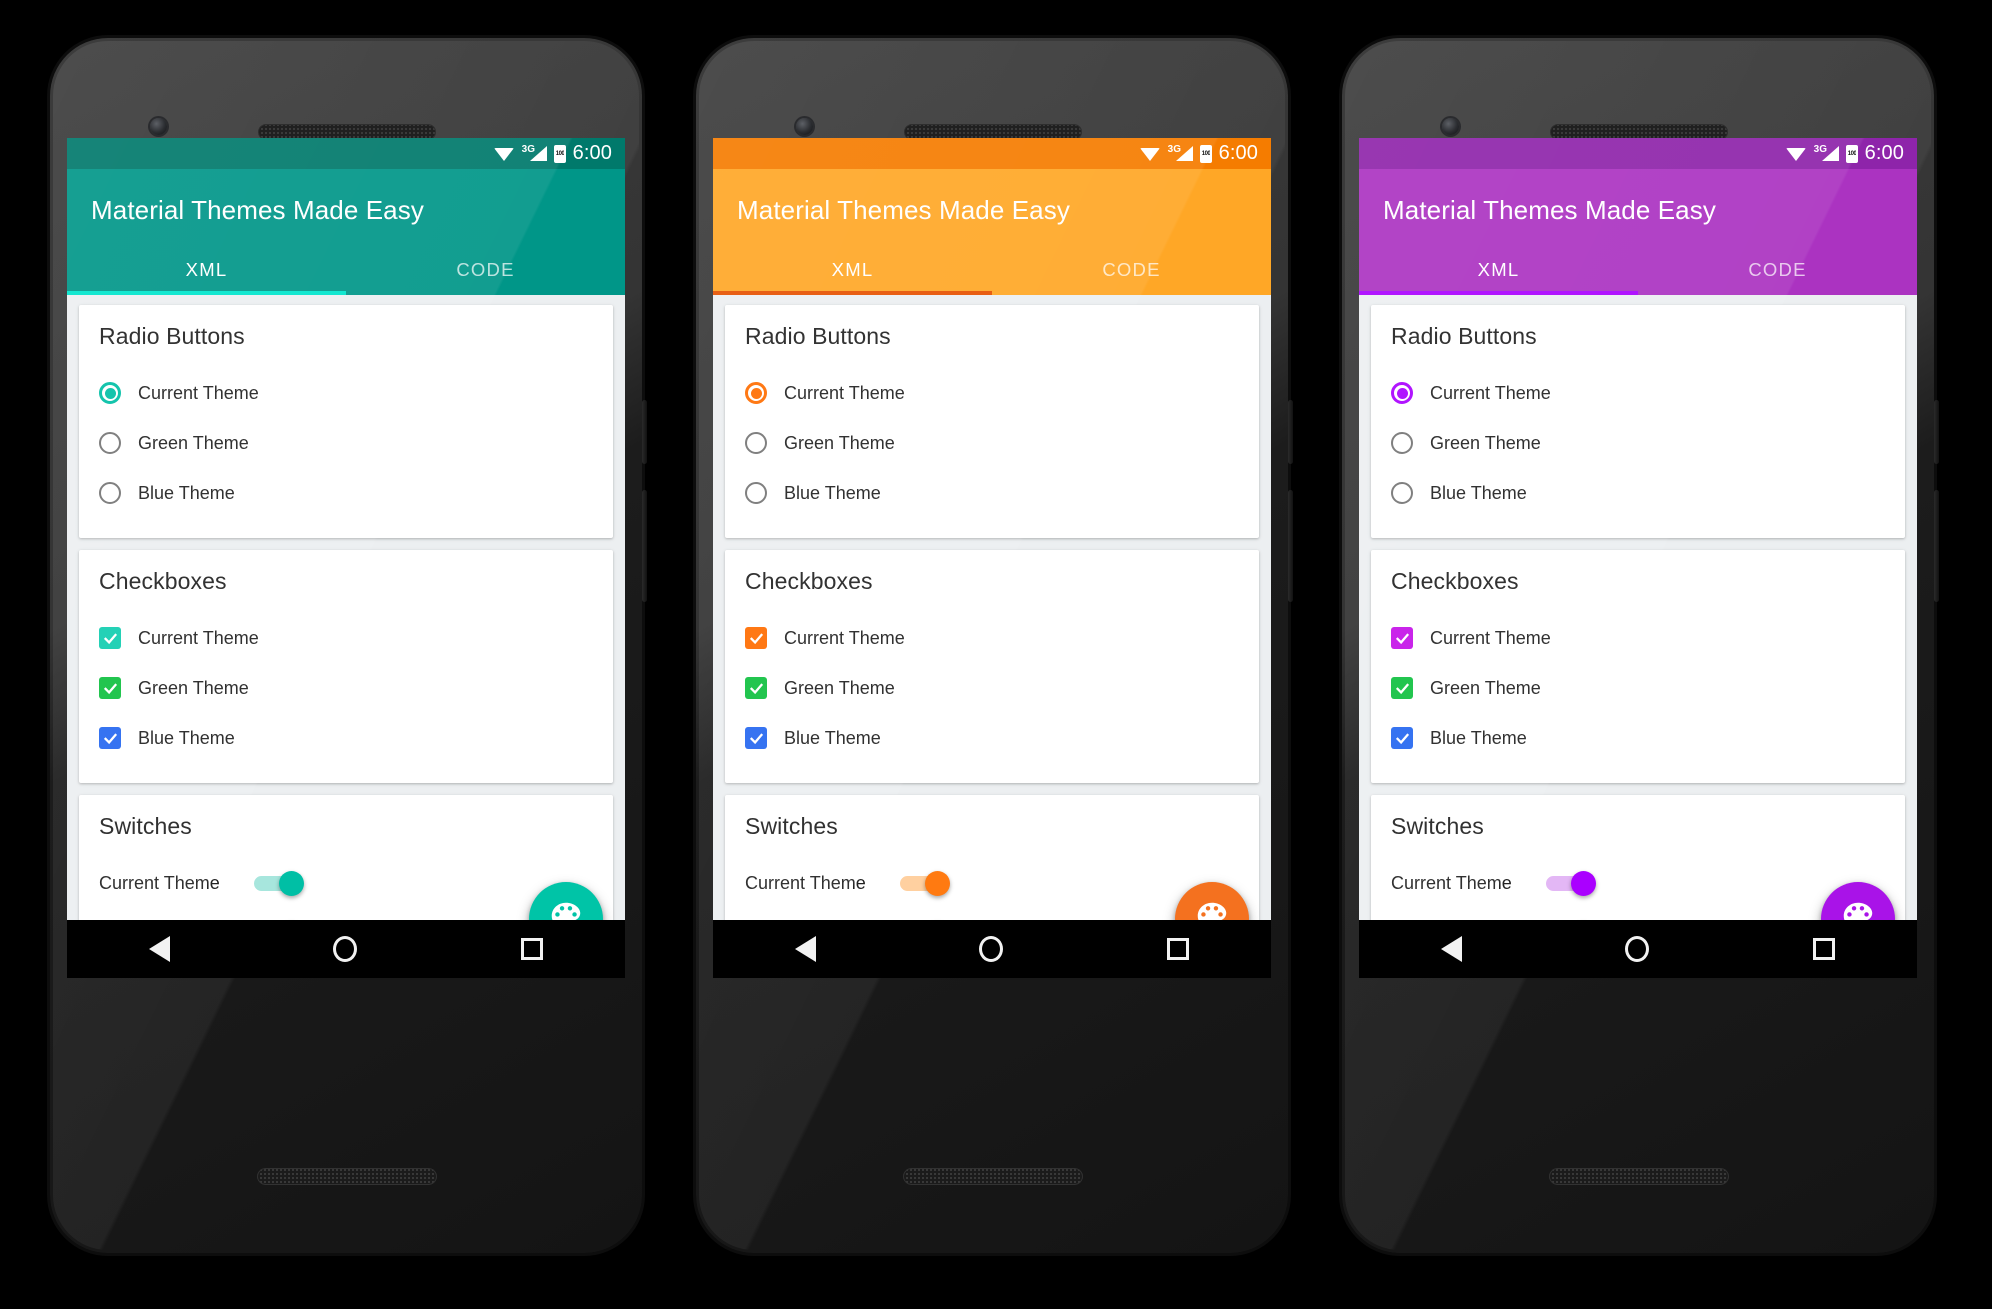 This screenshot has width=1992, height=1309. What do you see at coordinates (1549, 210) in the screenshot?
I see `page-title: Material Themes Made Easy` at bounding box center [1549, 210].